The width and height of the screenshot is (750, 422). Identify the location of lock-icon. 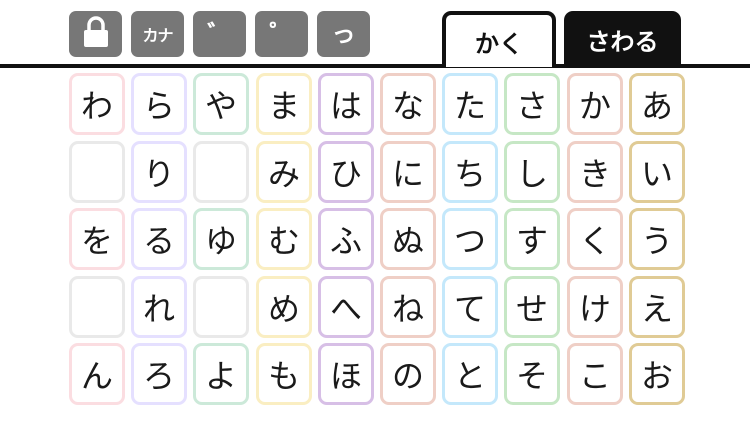
(96, 34).